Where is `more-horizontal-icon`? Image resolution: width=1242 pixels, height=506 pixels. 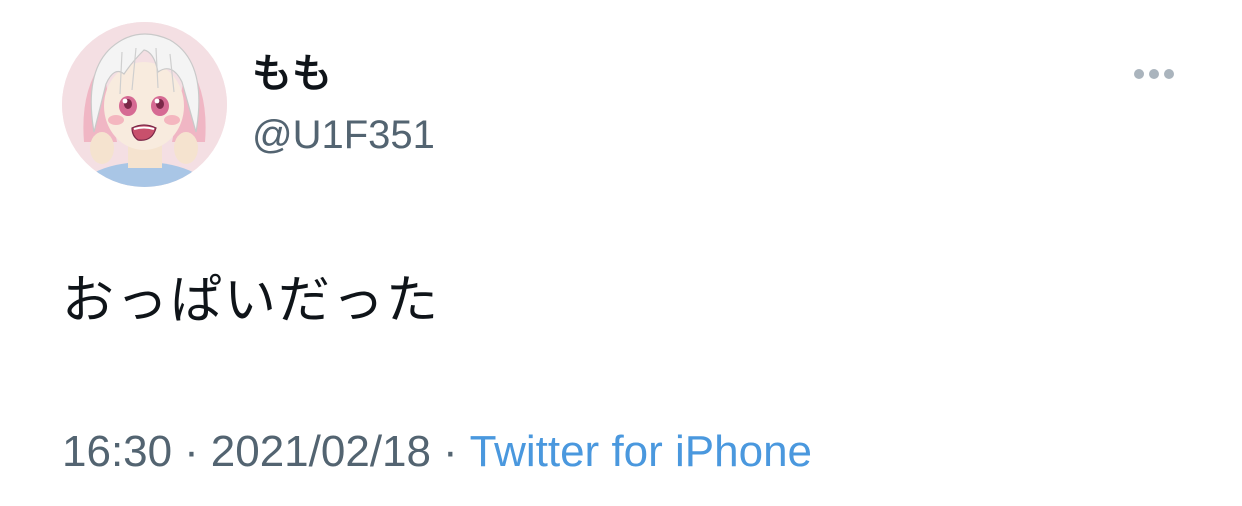
more-horizontal-icon is located at coordinates (1154, 74).